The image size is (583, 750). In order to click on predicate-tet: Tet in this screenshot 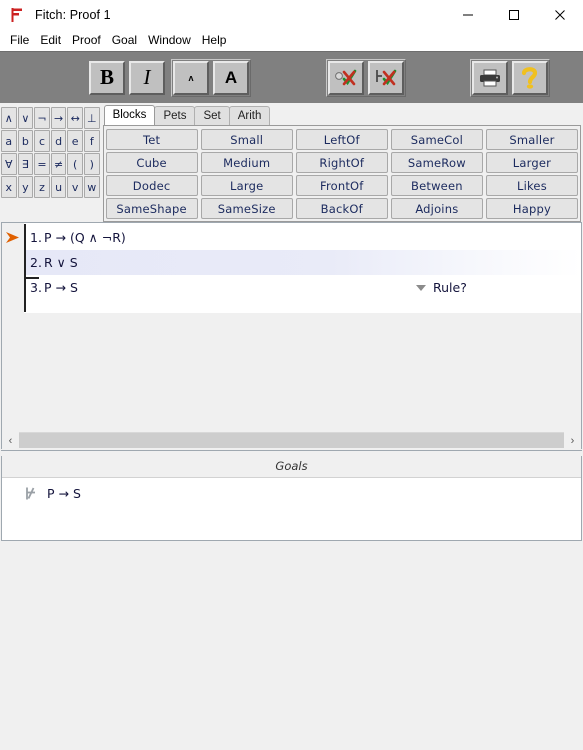, I will do `click(151, 139)`.